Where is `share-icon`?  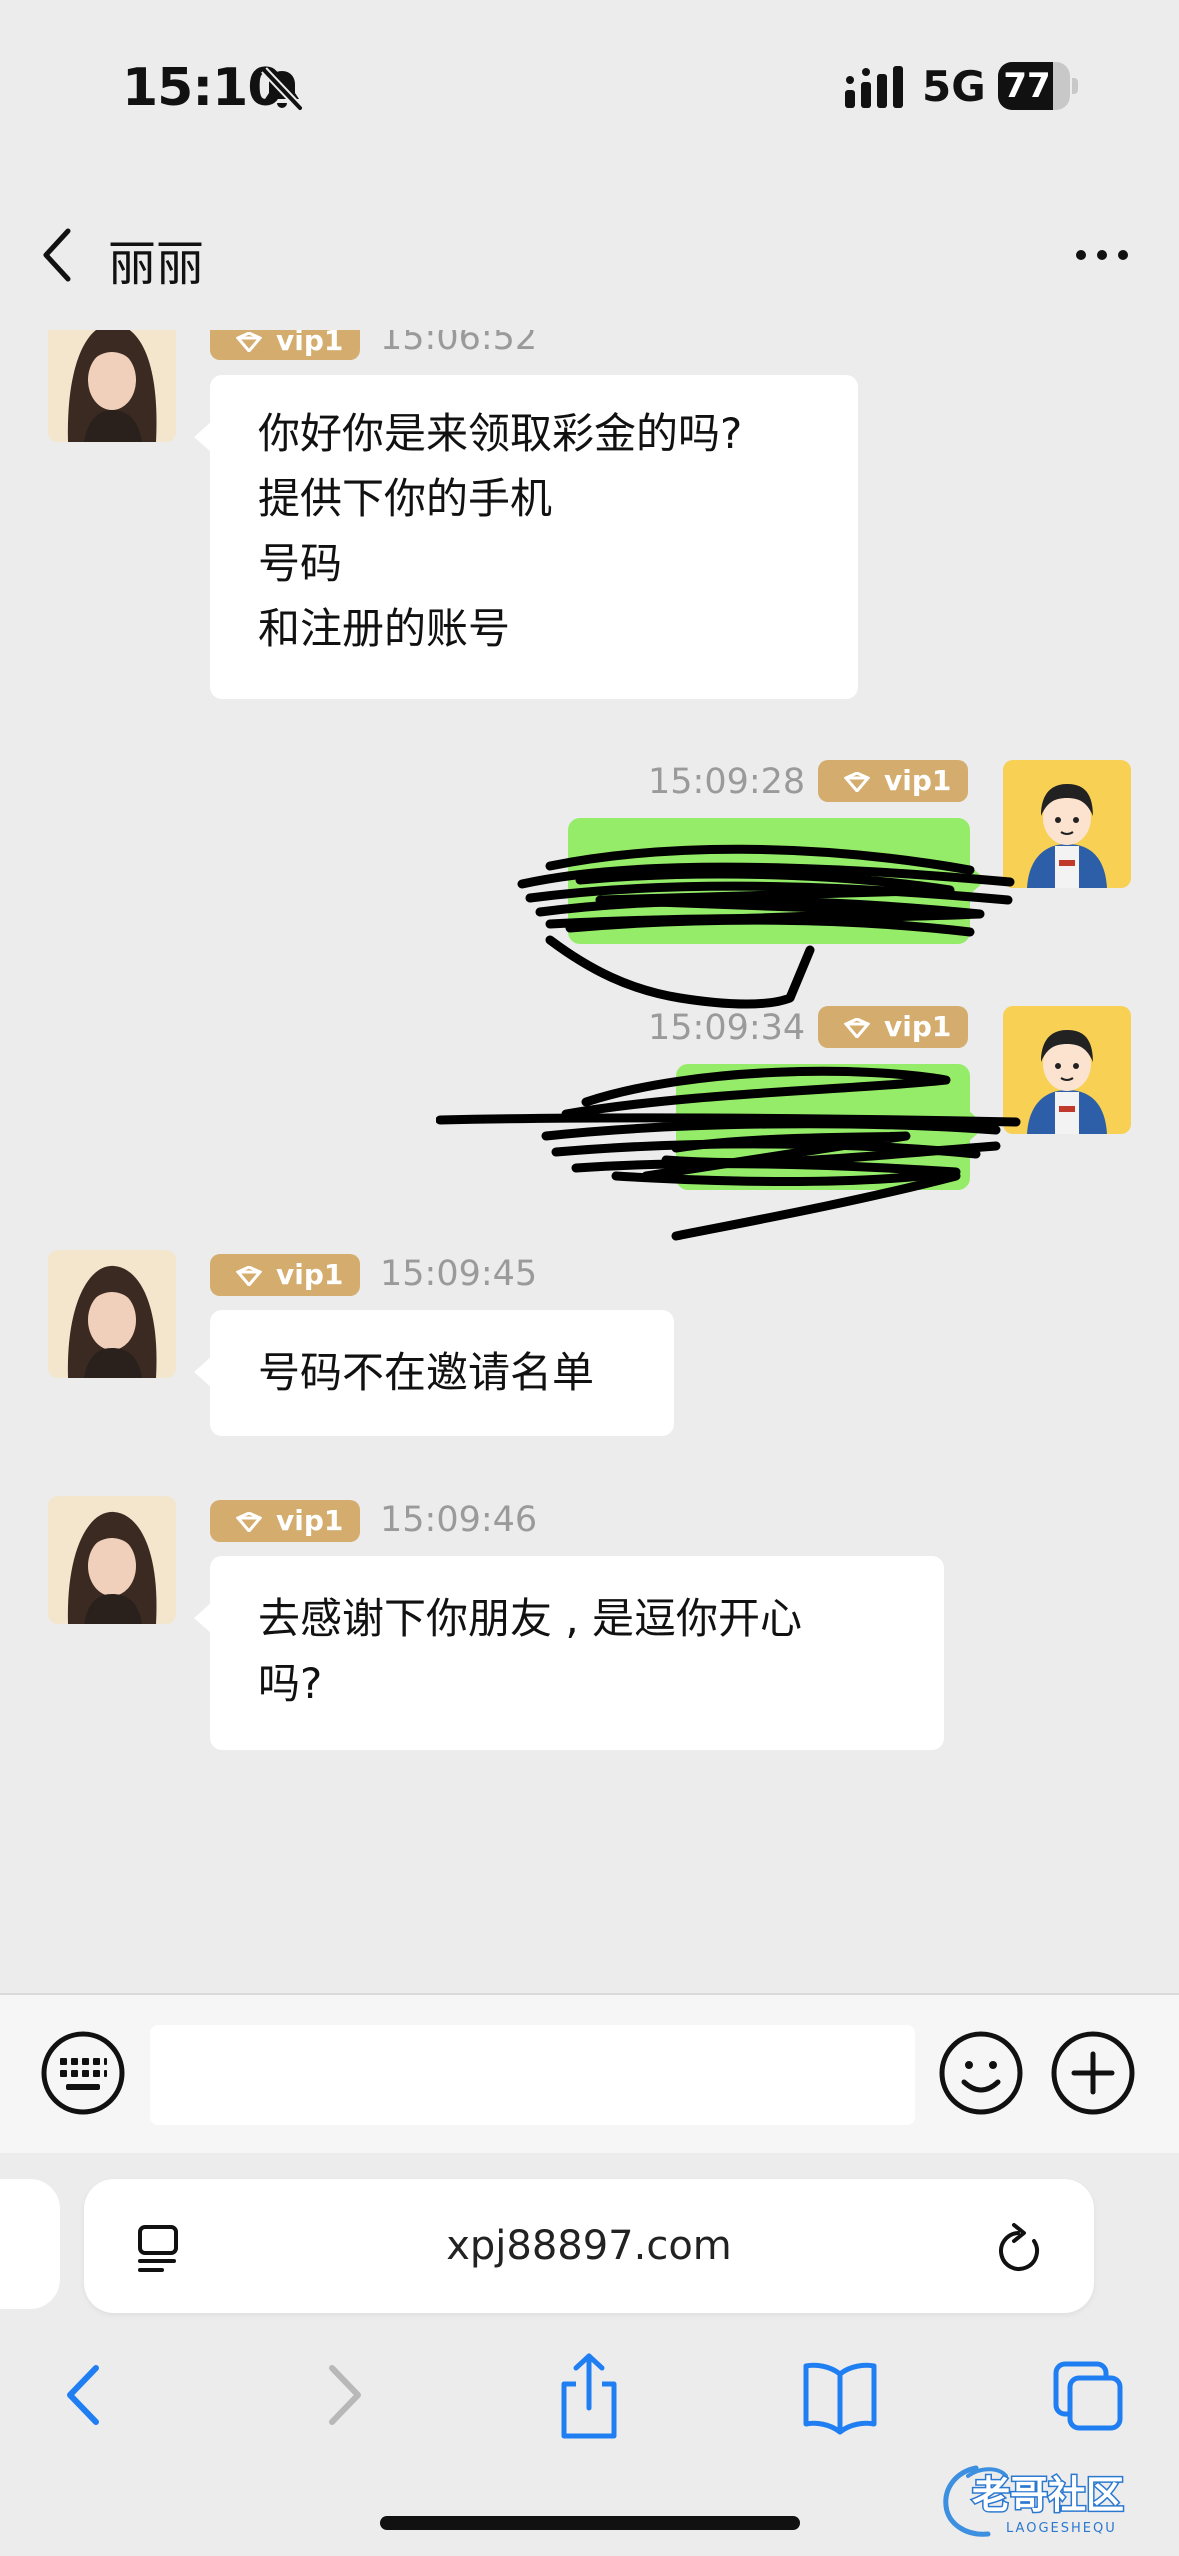 share-icon is located at coordinates (589, 2395).